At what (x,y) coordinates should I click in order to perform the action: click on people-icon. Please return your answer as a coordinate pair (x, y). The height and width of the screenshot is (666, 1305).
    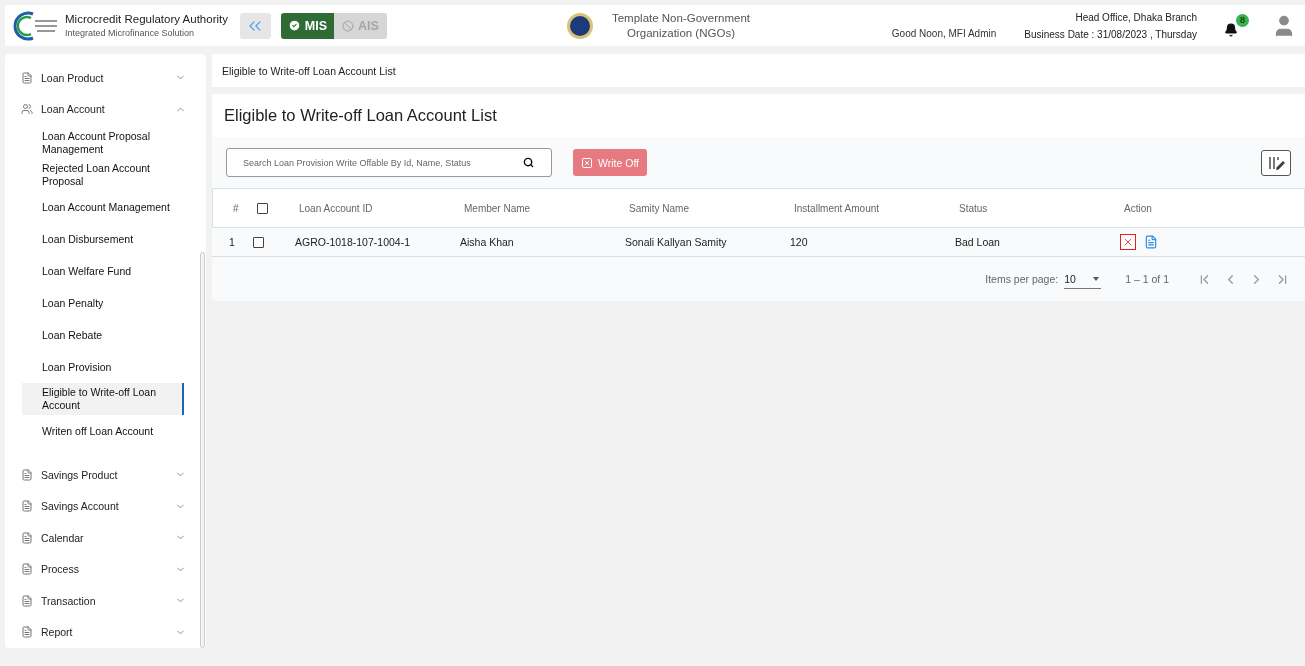
    Looking at the image, I should click on (27, 109).